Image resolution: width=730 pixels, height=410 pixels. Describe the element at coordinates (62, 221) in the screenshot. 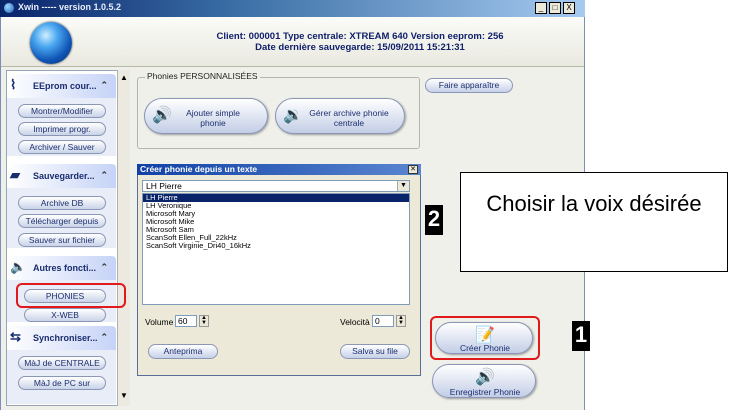

I see `sidebar-item-telecharger: Télécharger depuis` at that location.